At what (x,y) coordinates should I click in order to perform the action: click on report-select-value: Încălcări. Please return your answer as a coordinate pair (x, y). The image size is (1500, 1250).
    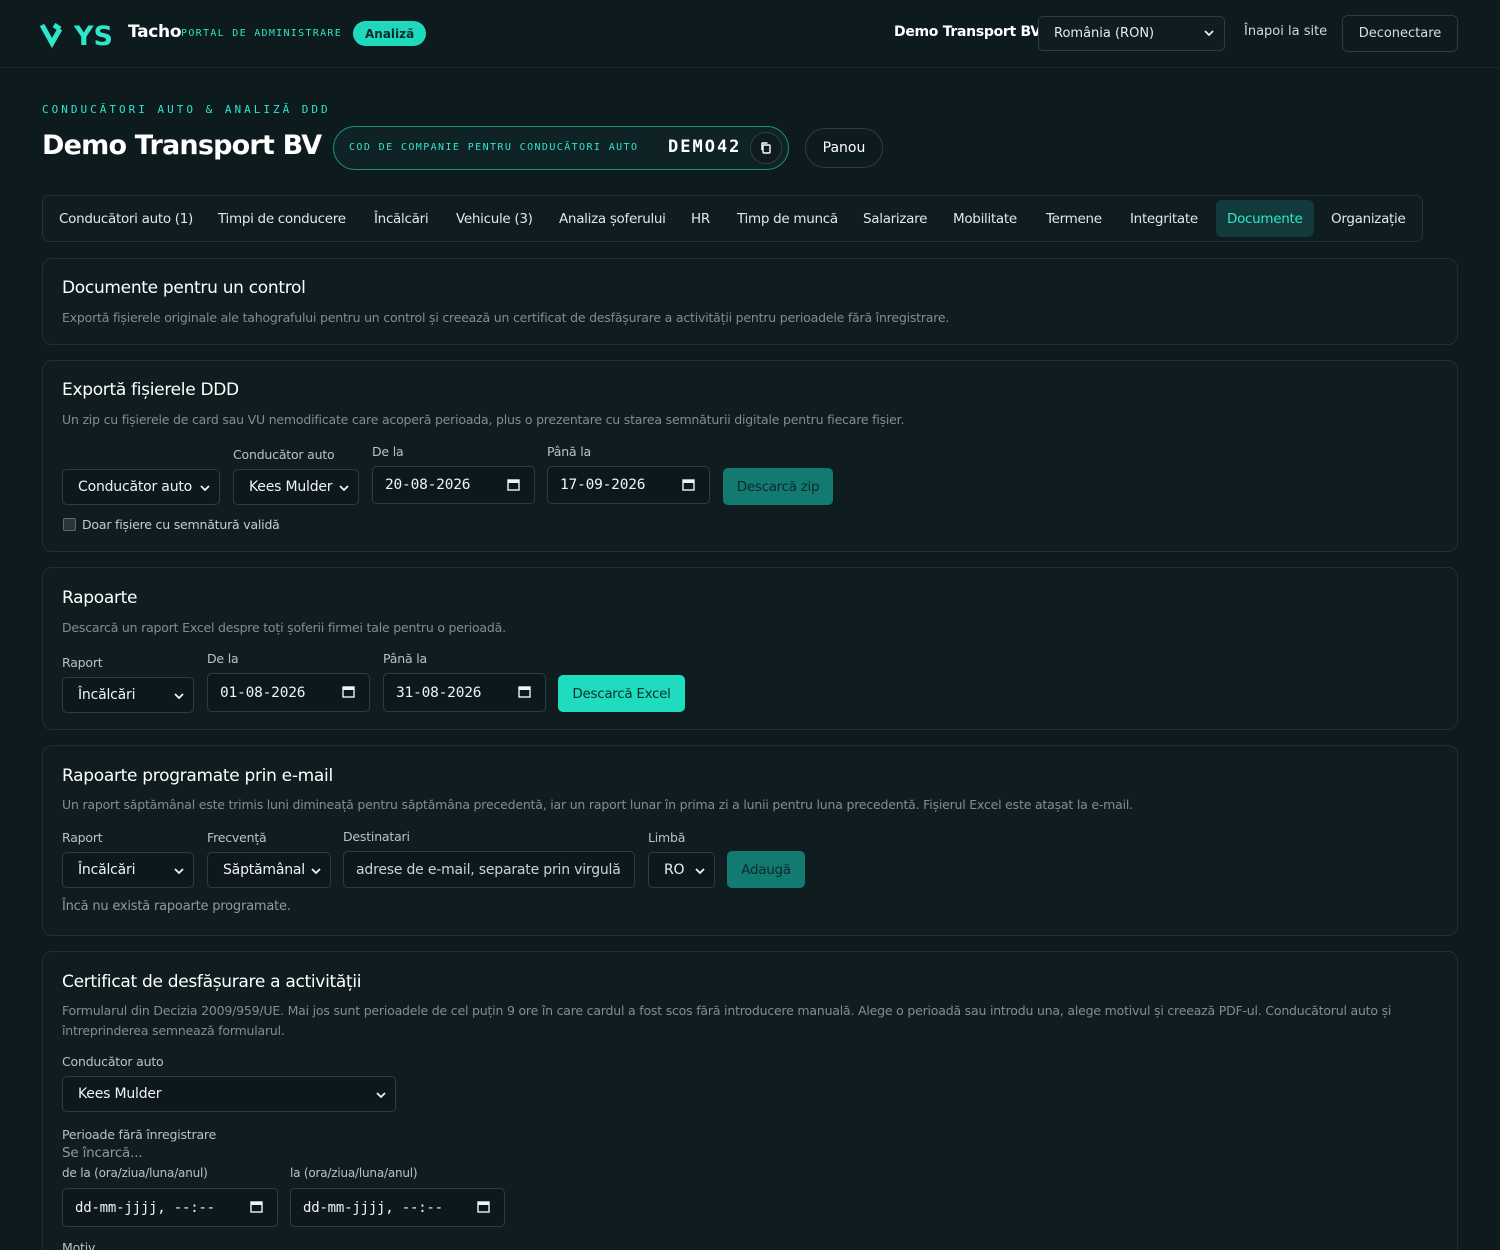
    Looking at the image, I should click on (107, 695).